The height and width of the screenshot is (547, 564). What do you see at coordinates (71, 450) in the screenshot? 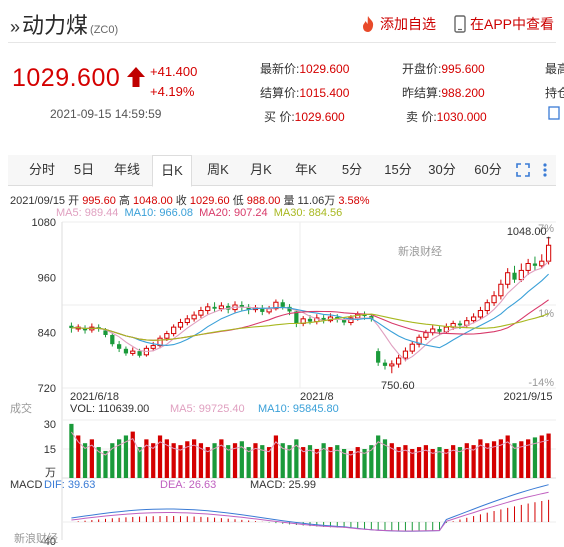
I see `volume-bar` at bounding box center [71, 450].